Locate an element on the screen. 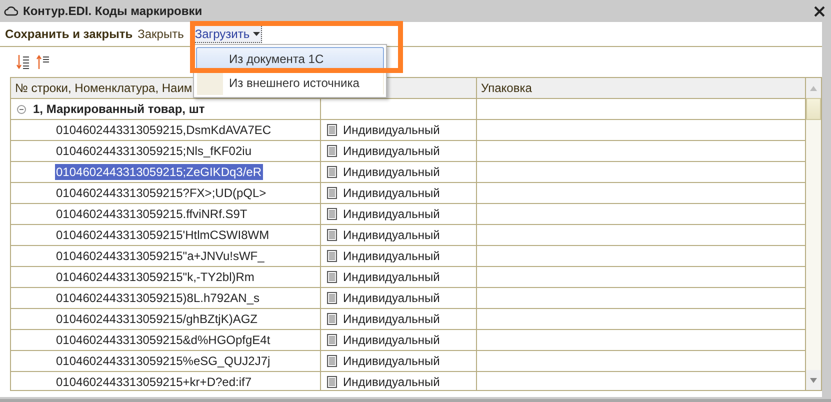  caret-icon is located at coordinates (256, 34).